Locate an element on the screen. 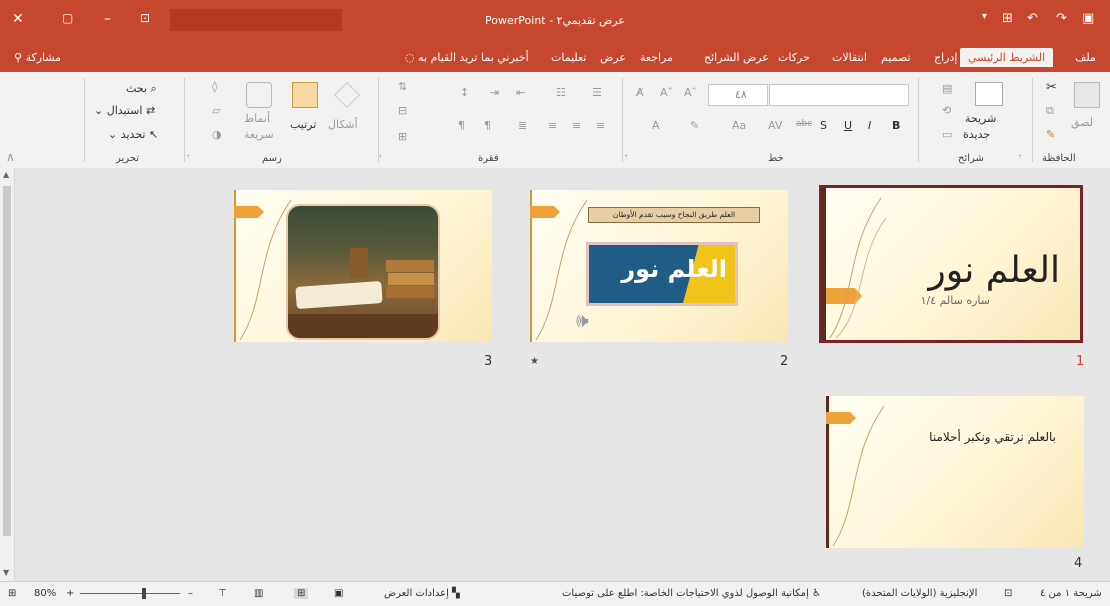 The width and height of the screenshot is (1110, 606). zoom-out-icon: – is located at coordinates (190, 593).